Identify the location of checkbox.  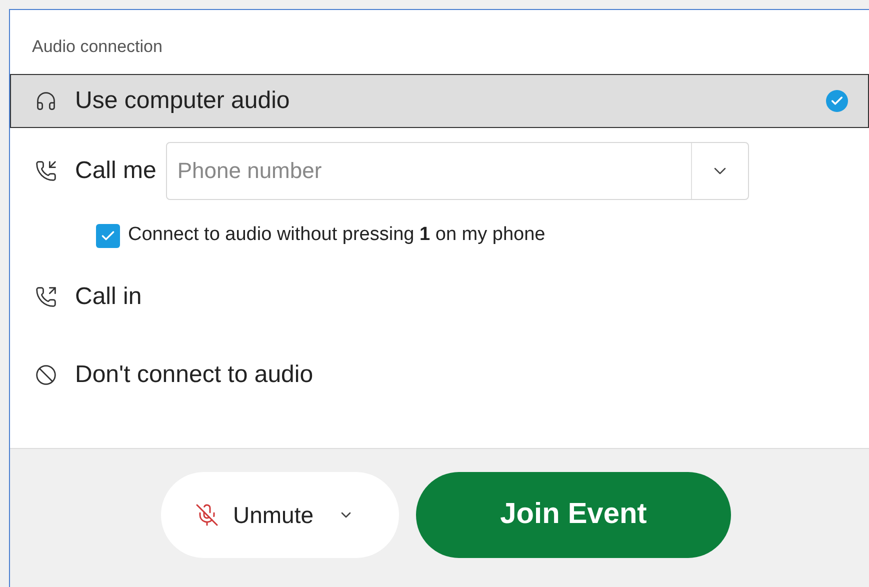
(108, 236).